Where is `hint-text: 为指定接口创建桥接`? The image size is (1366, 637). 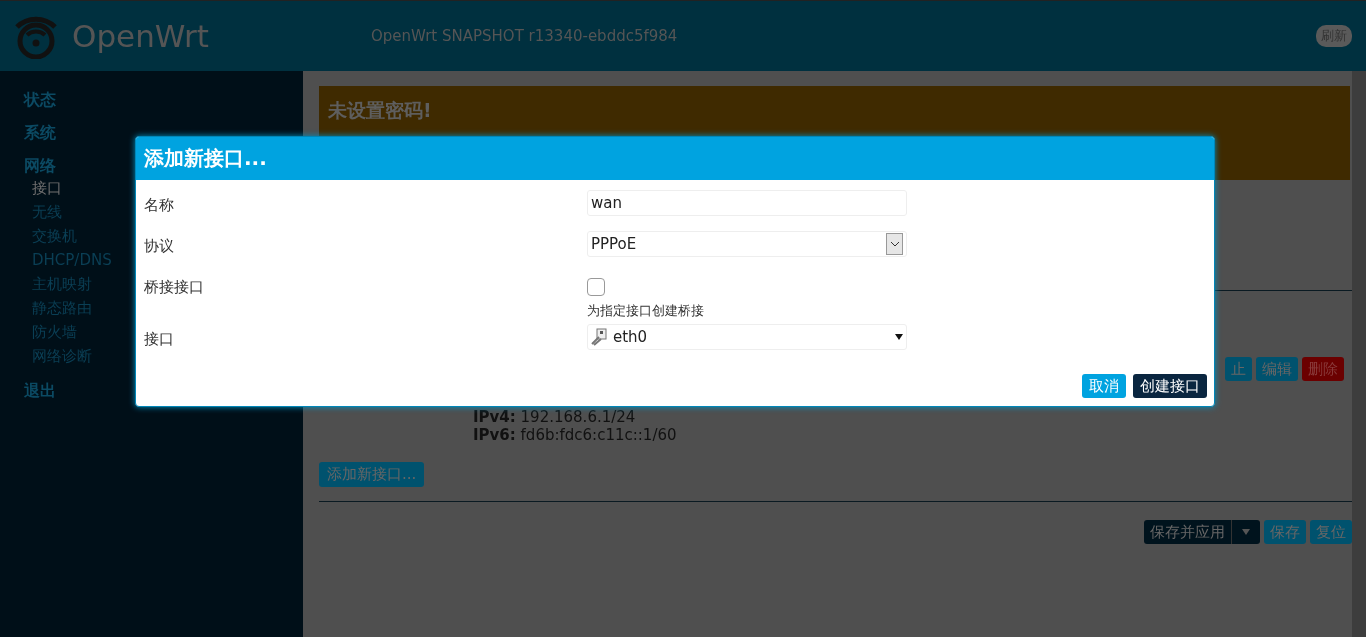
hint-text: 为指定接口创建桥接 is located at coordinates (645, 311).